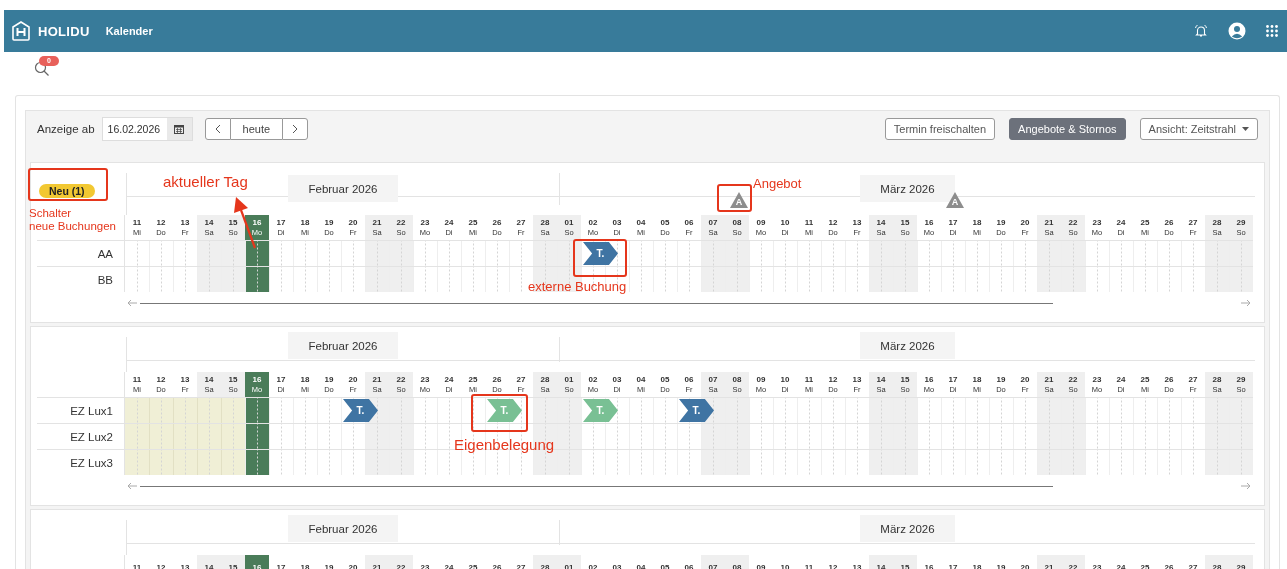  Describe the element at coordinates (1237, 31) in the screenshot. I see `user-avatar-icon` at that location.